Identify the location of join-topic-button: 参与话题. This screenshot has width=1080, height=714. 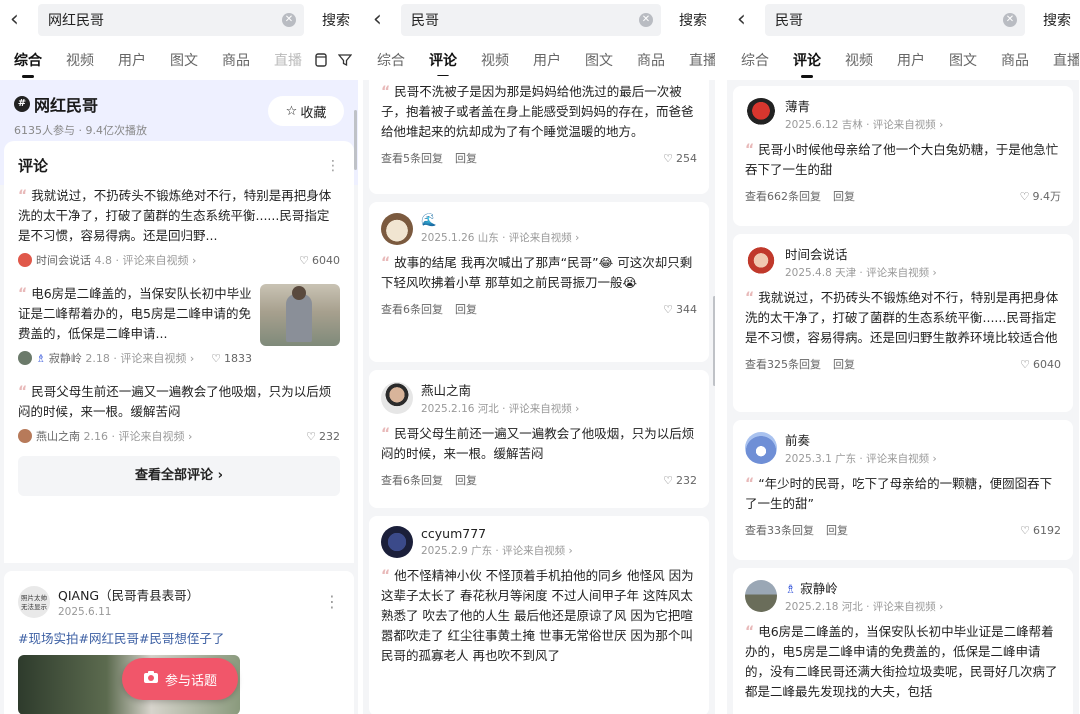
(180, 679).